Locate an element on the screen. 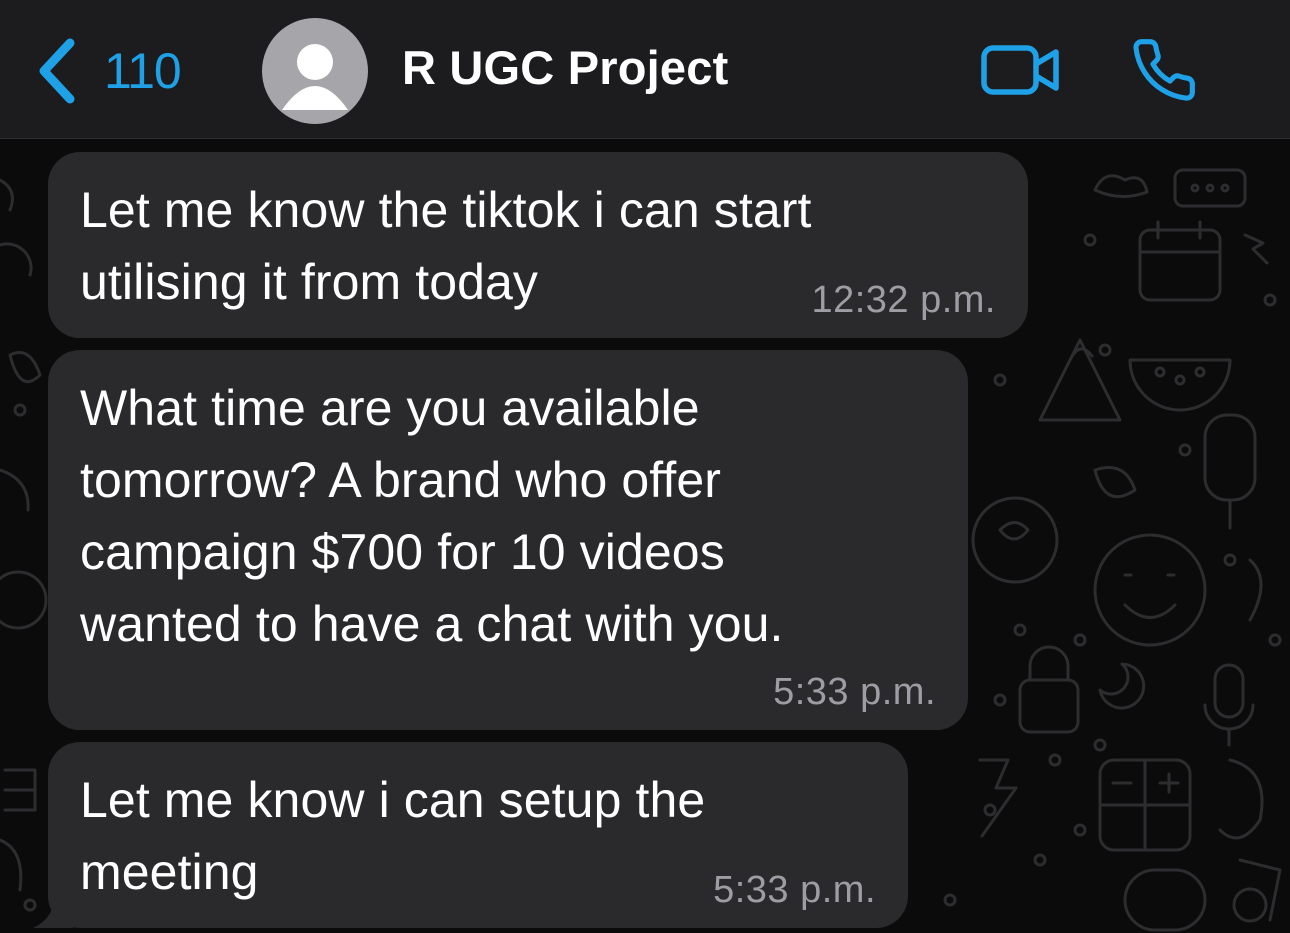  person-silhouette-icon is located at coordinates (315, 77).